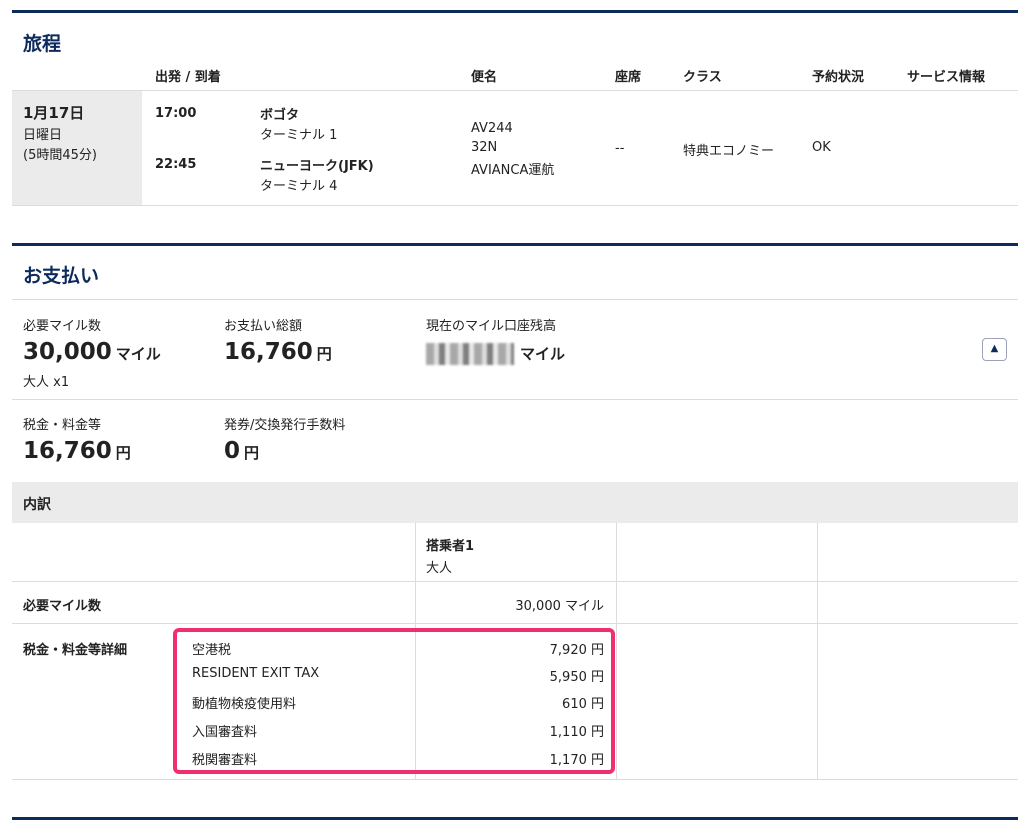  I want to click on seat-value: --, so click(620, 148).